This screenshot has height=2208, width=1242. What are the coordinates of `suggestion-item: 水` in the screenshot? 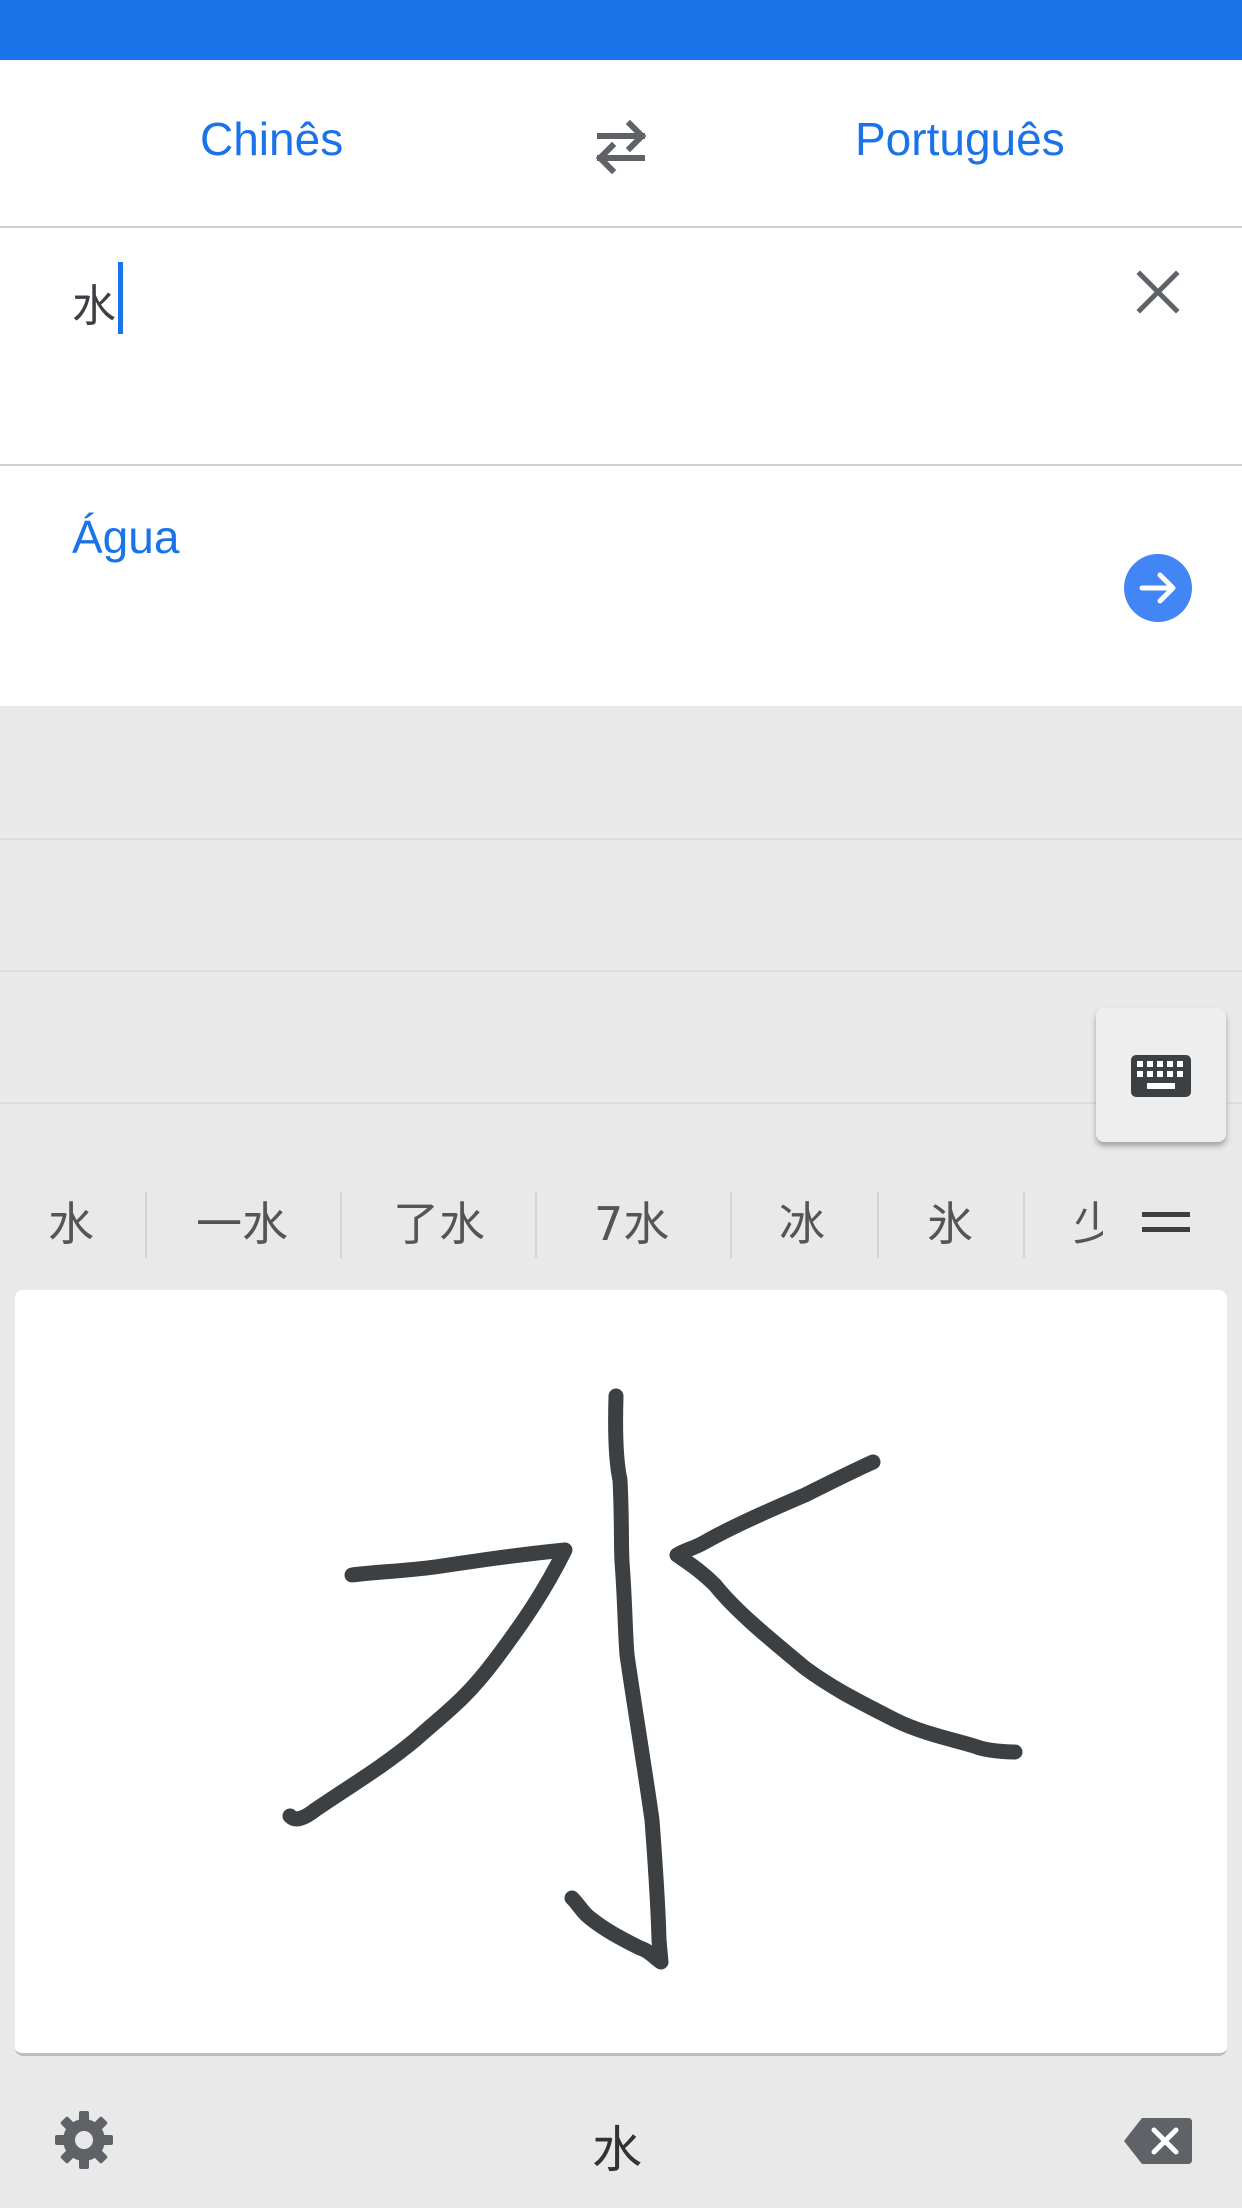 It's located at (71, 1221).